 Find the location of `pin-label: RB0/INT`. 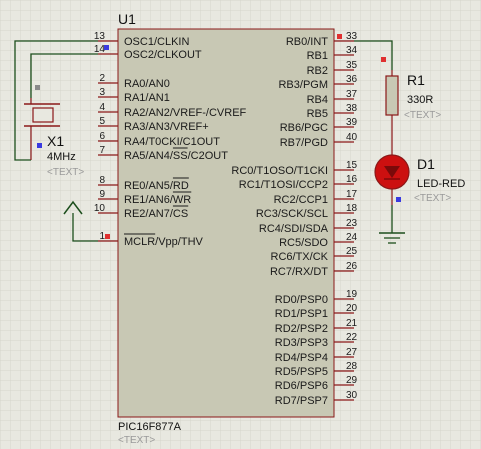

pin-label: RB0/INT is located at coordinates (307, 42).